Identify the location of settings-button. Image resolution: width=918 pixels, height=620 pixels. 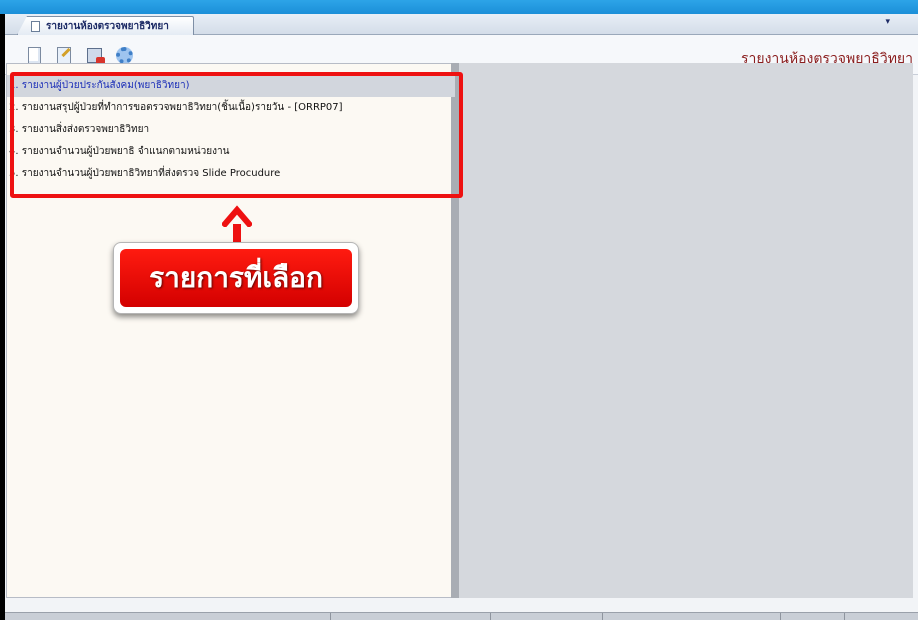
(124, 55).